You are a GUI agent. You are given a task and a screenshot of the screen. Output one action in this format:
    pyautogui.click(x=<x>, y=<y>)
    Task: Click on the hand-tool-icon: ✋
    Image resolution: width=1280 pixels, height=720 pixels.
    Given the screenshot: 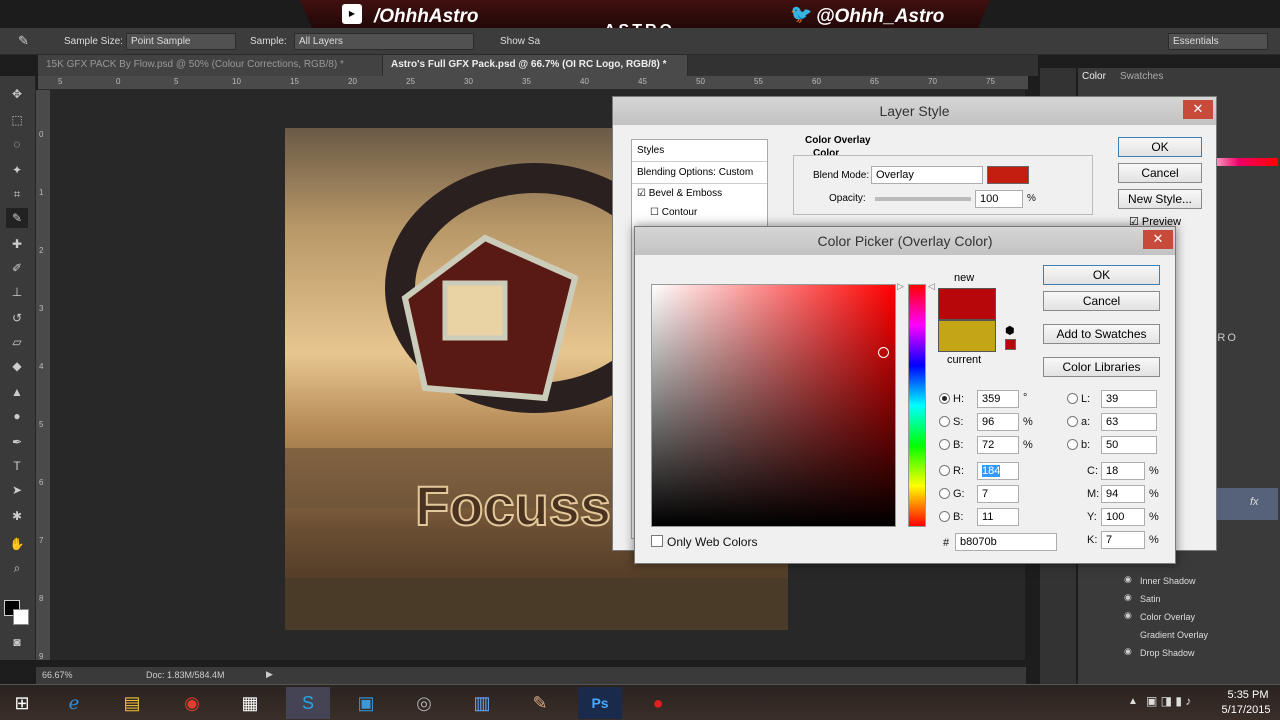 What is the action you would take?
    pyautogui.click(x=17, y=544)
    